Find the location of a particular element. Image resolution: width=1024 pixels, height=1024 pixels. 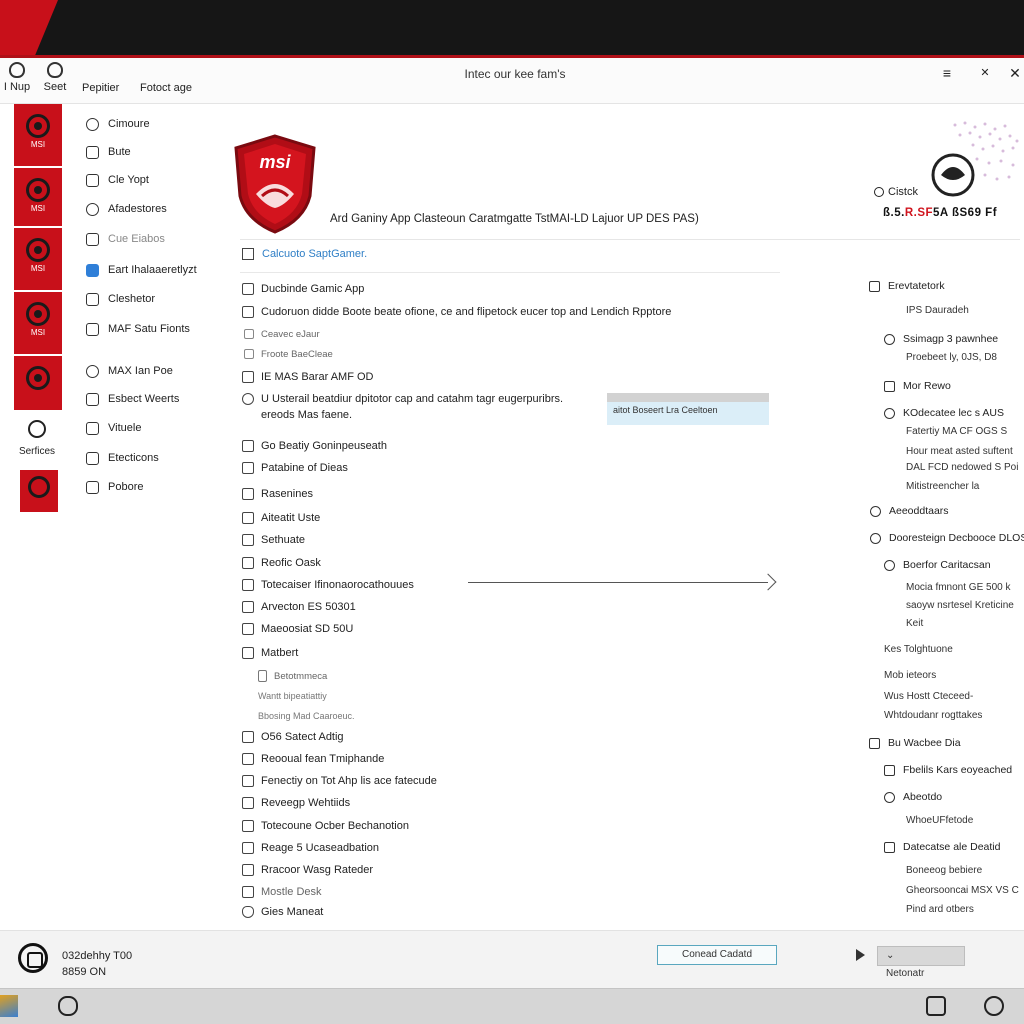

list-item: Totecoune Ocber Bechanotion is located at coordinates (325, 826).